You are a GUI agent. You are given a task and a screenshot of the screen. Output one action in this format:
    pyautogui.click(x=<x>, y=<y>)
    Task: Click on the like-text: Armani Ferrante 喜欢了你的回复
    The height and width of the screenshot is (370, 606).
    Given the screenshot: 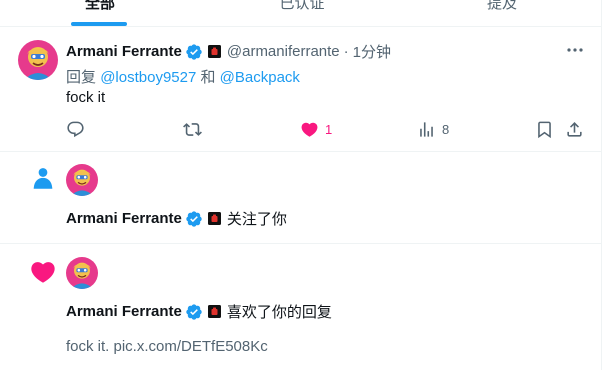 What is the action you would take?
    pyautogui.click(x=199, y=311)
    